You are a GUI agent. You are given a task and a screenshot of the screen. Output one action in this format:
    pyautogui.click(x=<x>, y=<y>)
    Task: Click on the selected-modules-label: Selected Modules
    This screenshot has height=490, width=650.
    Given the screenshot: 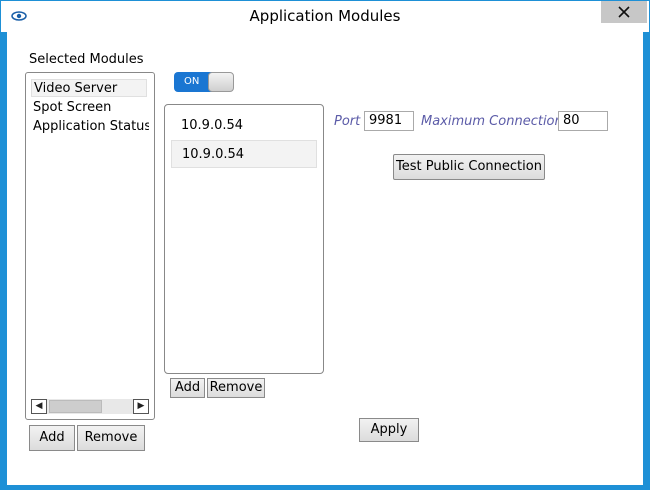 What is the action you would take?
    pyautogui.click(x=86, y=59)
    